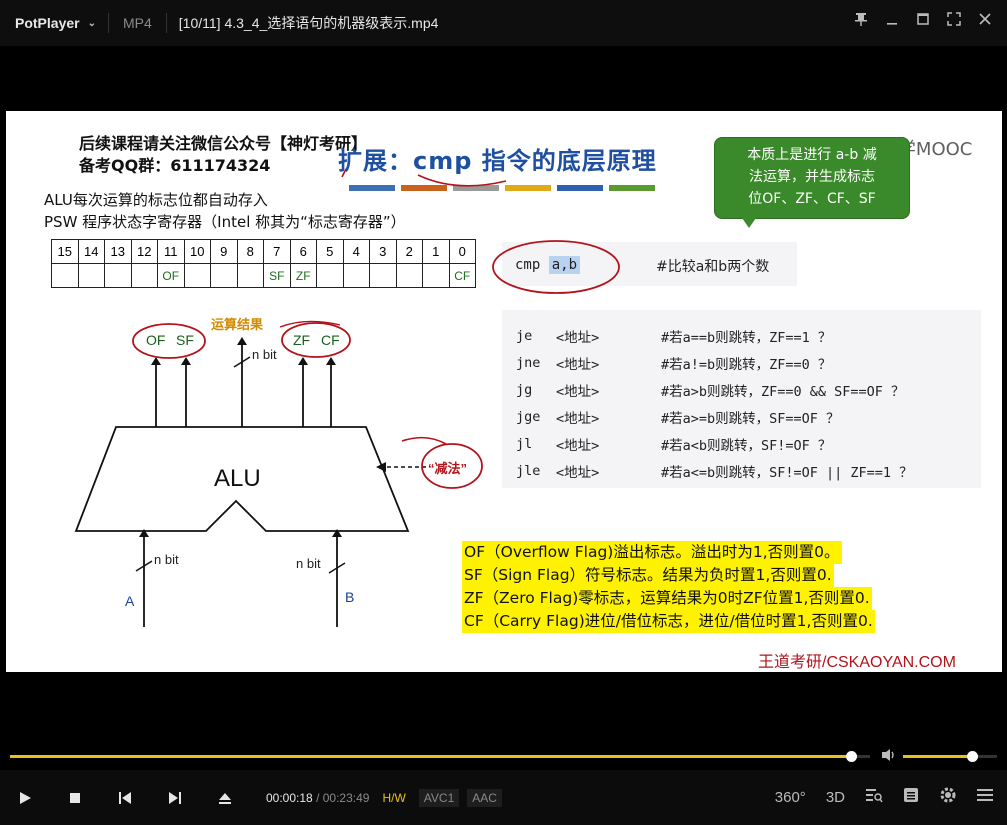  Describe the element at coordinates (130, 601) in the screenshot. I see `input-a-label: A` at that location.